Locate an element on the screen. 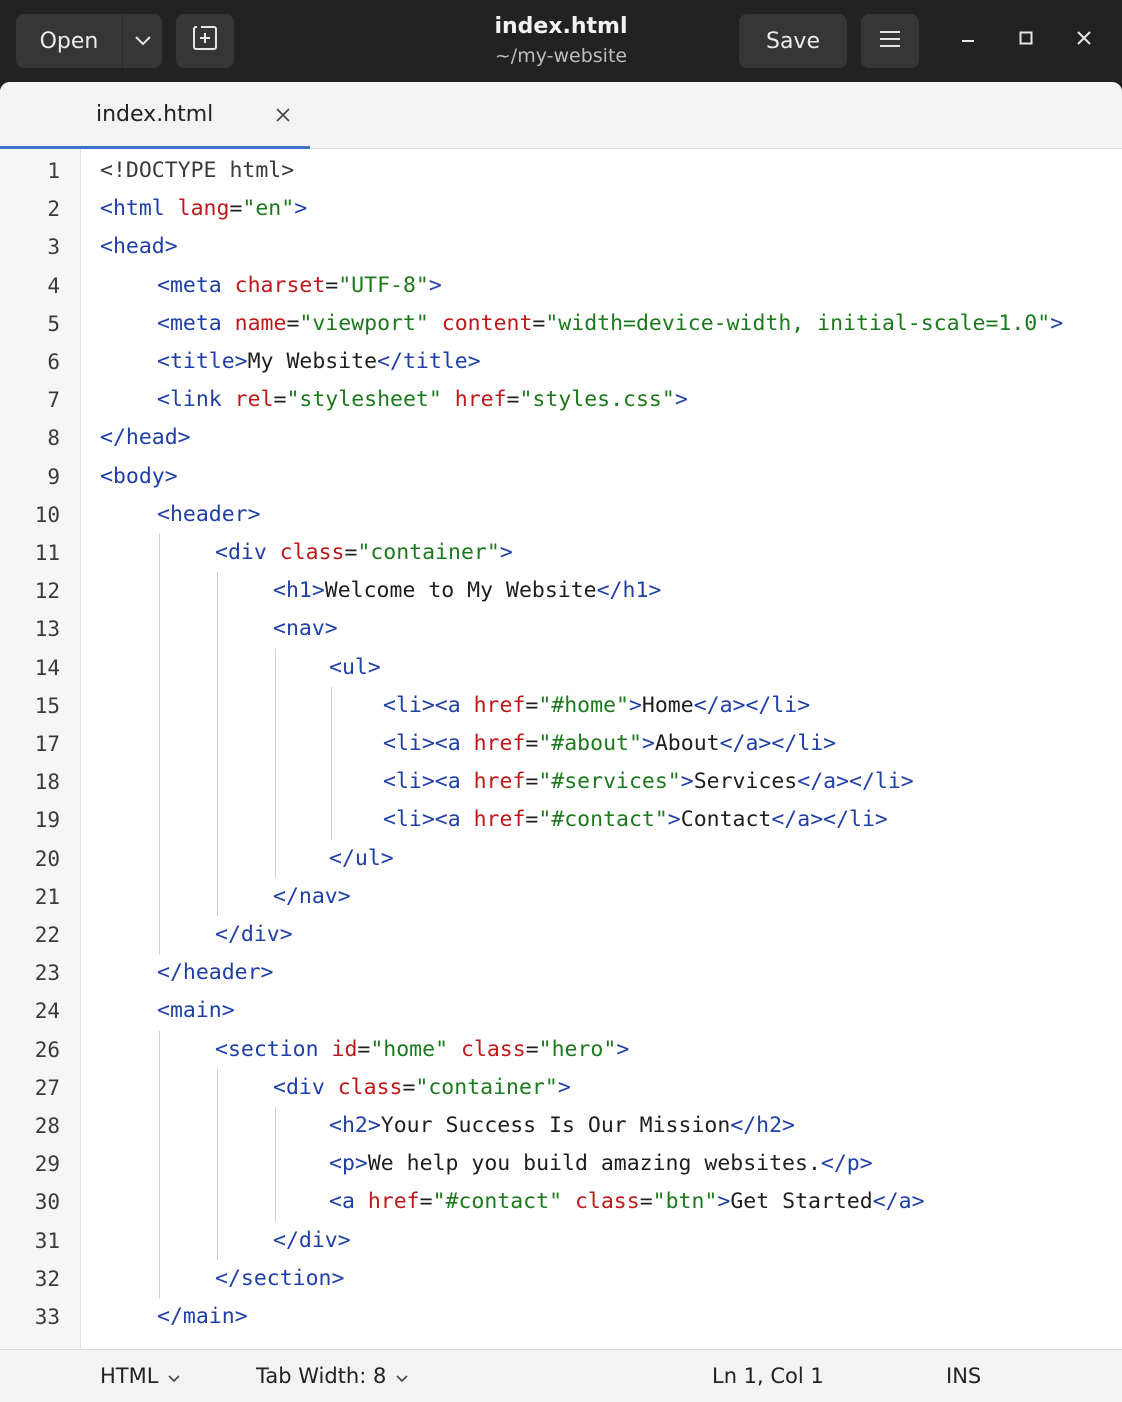  close-window-button is located at coordinates (1084, 40).